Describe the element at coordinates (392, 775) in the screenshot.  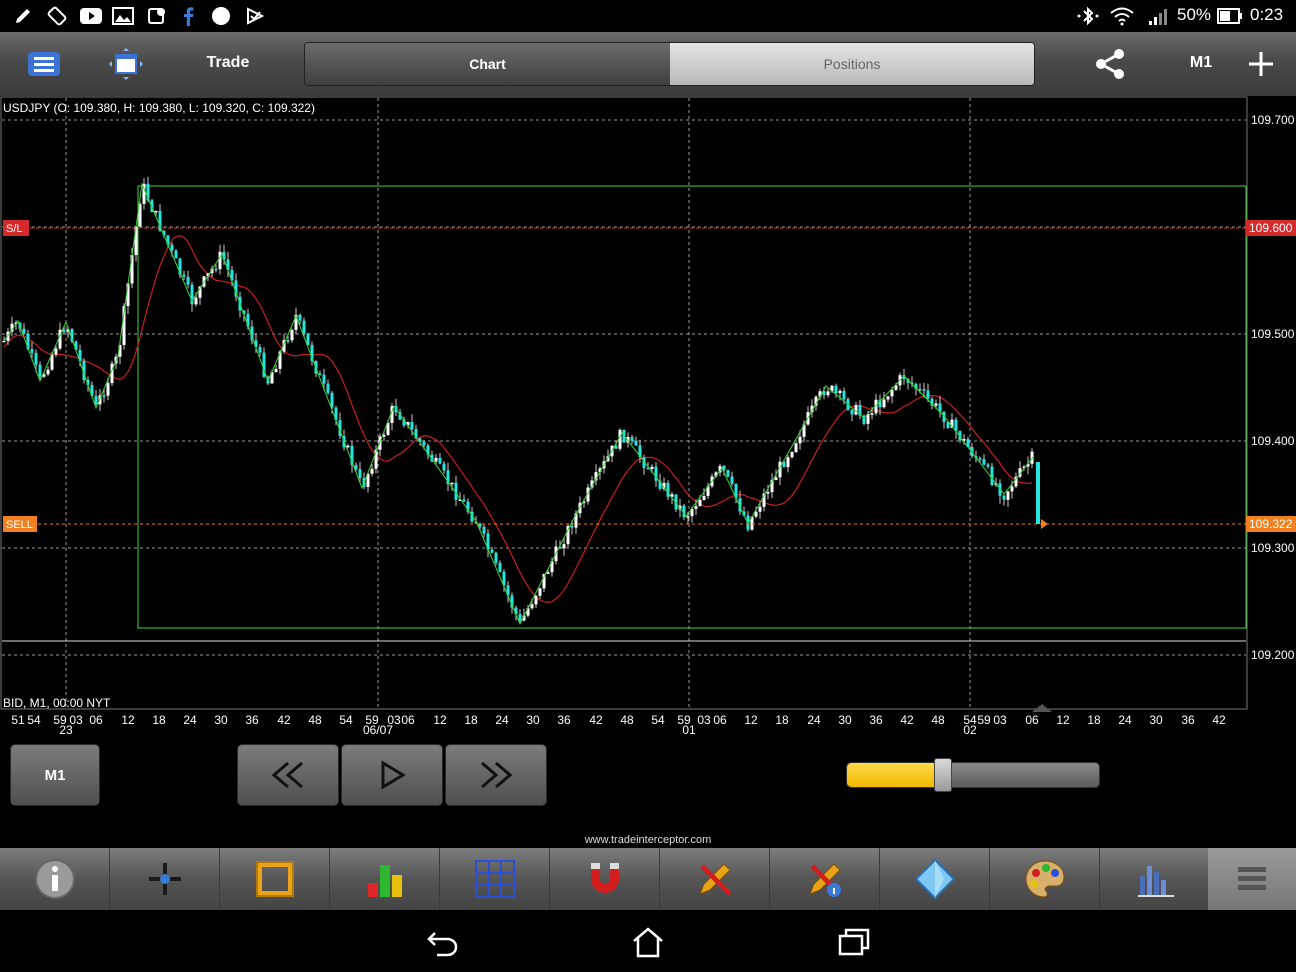
I see `play-button` at that location.